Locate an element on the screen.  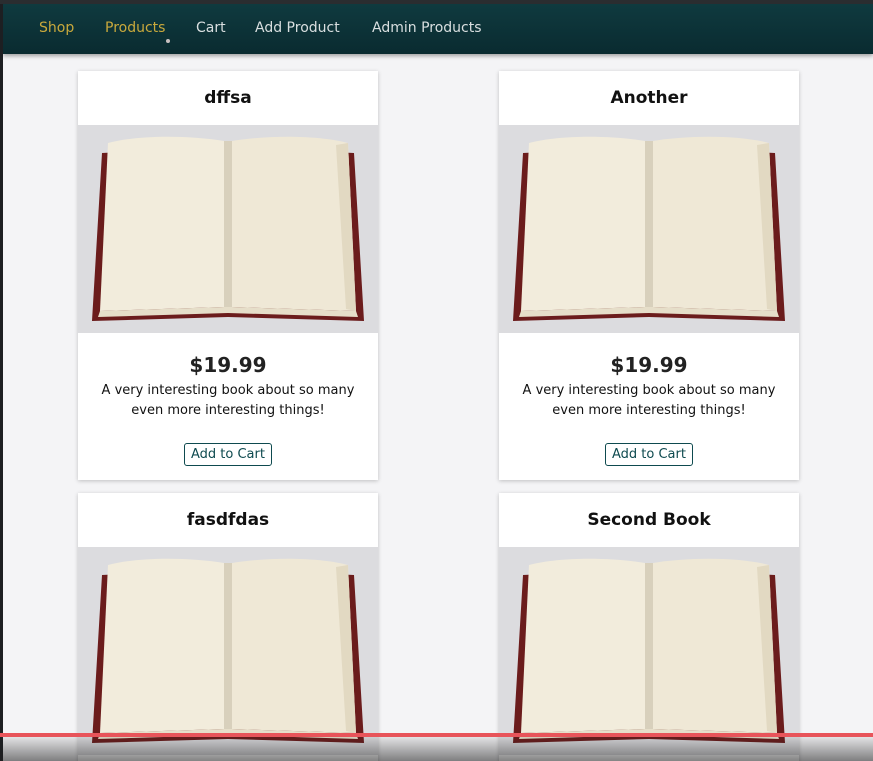
product-title: Another is located at coordinates (649, 98).